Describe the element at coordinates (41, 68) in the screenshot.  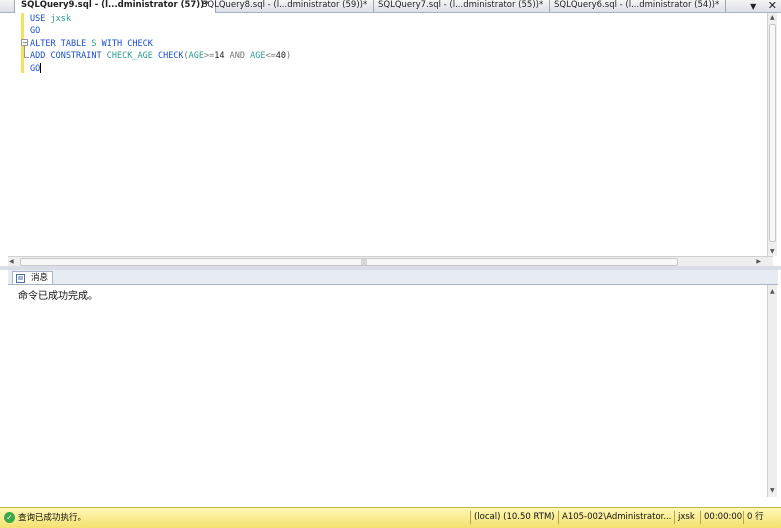
I see `text-caret` at that location.